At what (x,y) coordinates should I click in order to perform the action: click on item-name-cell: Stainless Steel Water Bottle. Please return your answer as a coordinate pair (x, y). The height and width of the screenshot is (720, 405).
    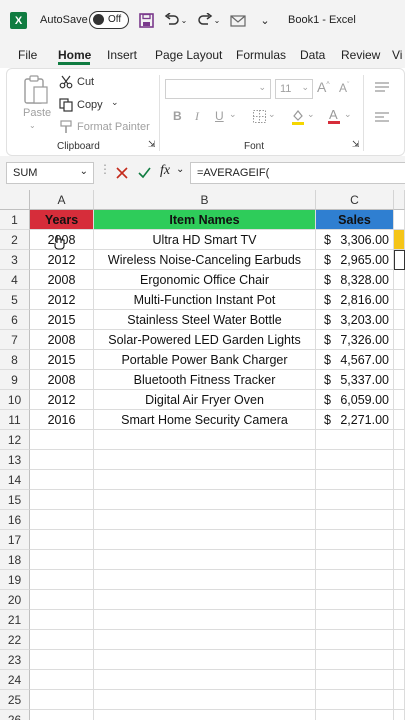
    Looking at the image, I should click on (205, 320).